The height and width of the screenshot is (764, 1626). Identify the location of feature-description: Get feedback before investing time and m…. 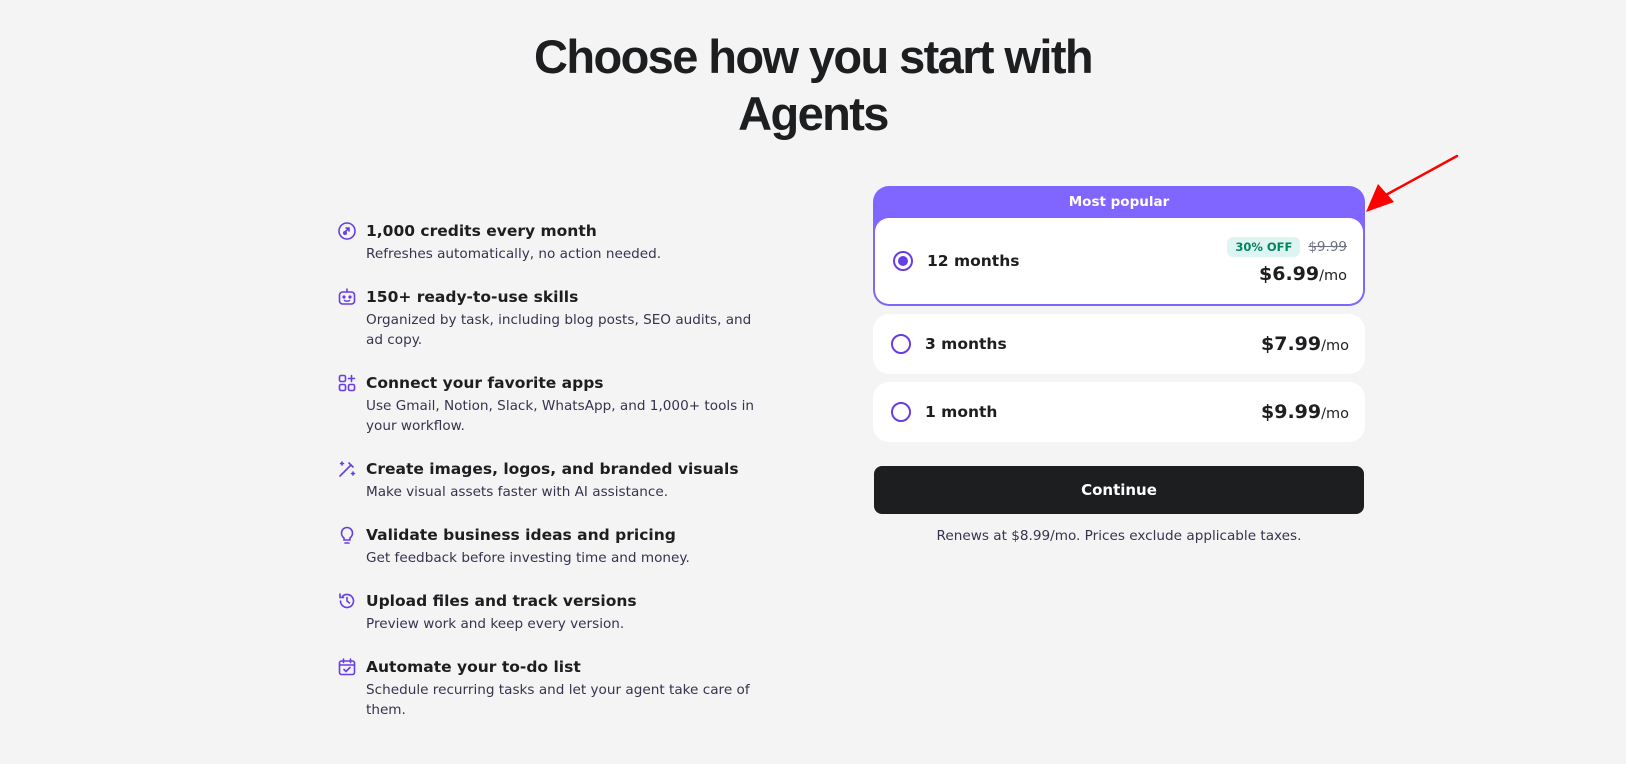
(528, 558).